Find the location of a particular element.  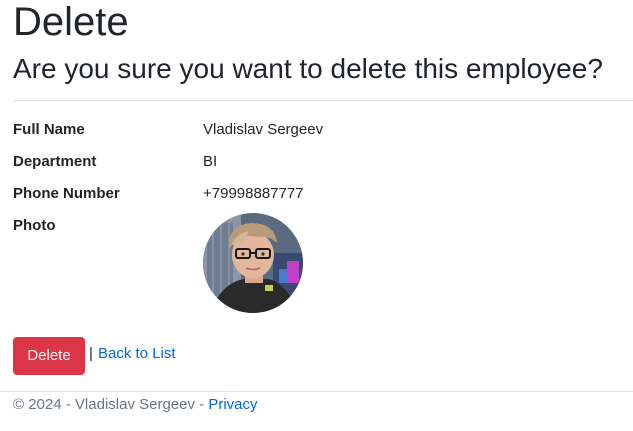

full-name-label: Full Name is located at coordinates (49, 129).